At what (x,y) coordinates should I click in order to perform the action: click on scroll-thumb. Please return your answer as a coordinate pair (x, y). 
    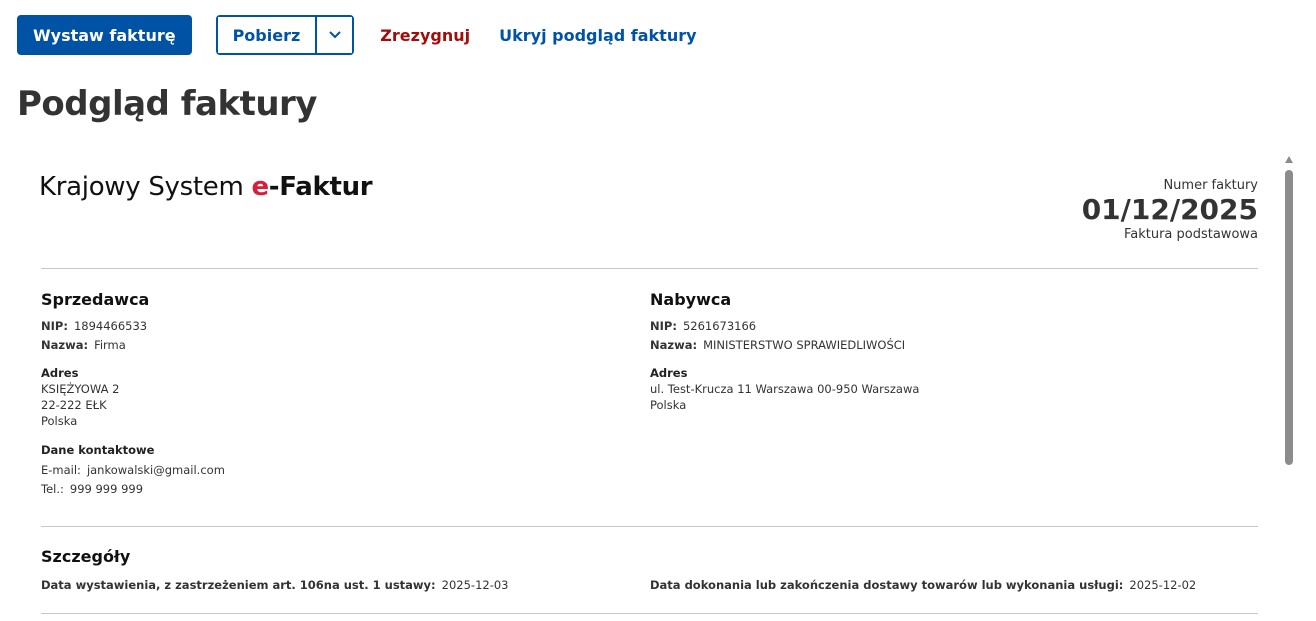
    Looking at the image, I should click on (1289, 317).